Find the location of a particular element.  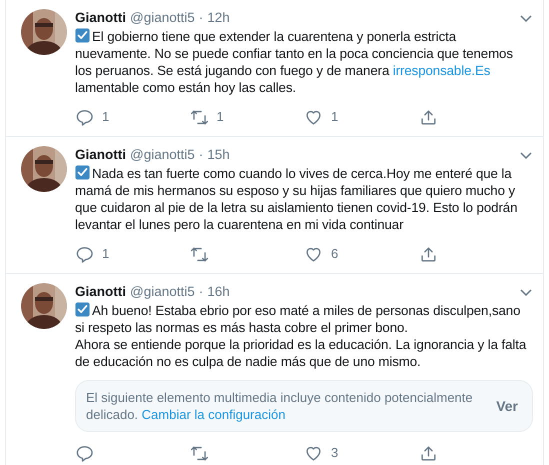

settings-link: Cambiar la configuración is located at coordinates (214, 414).